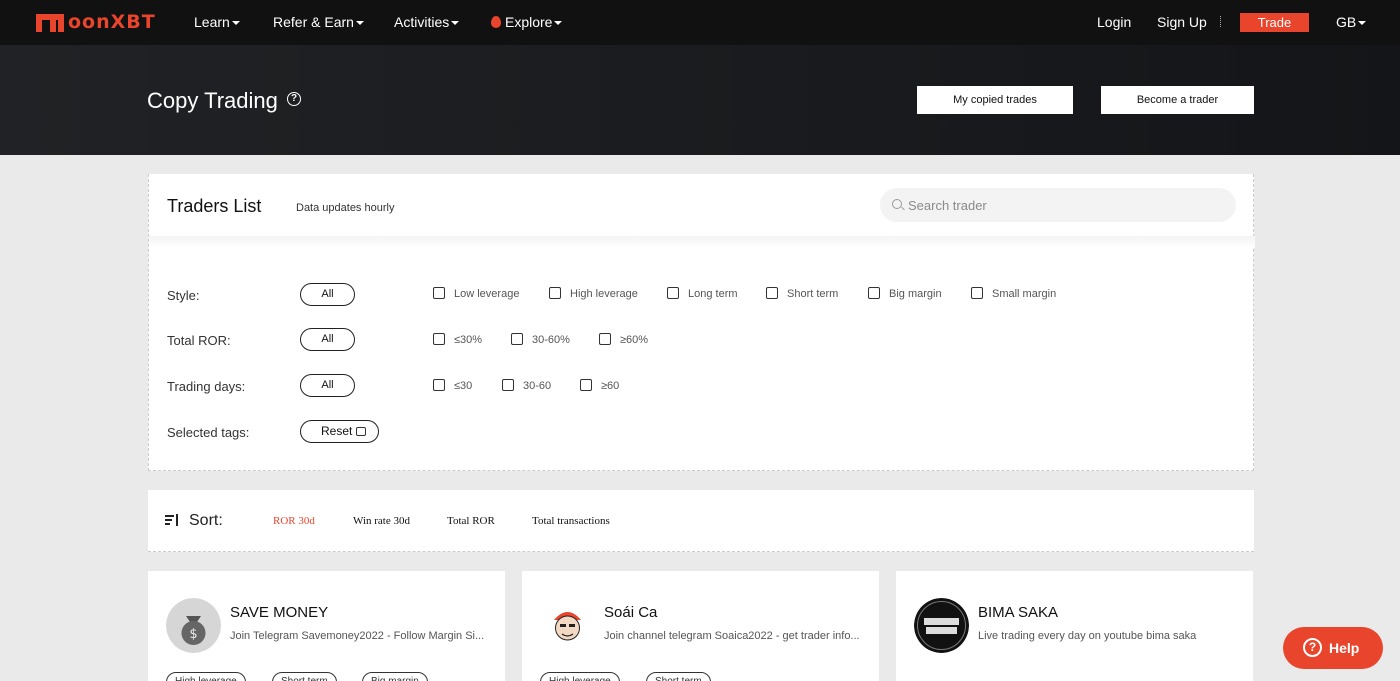  I want to click on login-link: Login, so click(1114, 22).